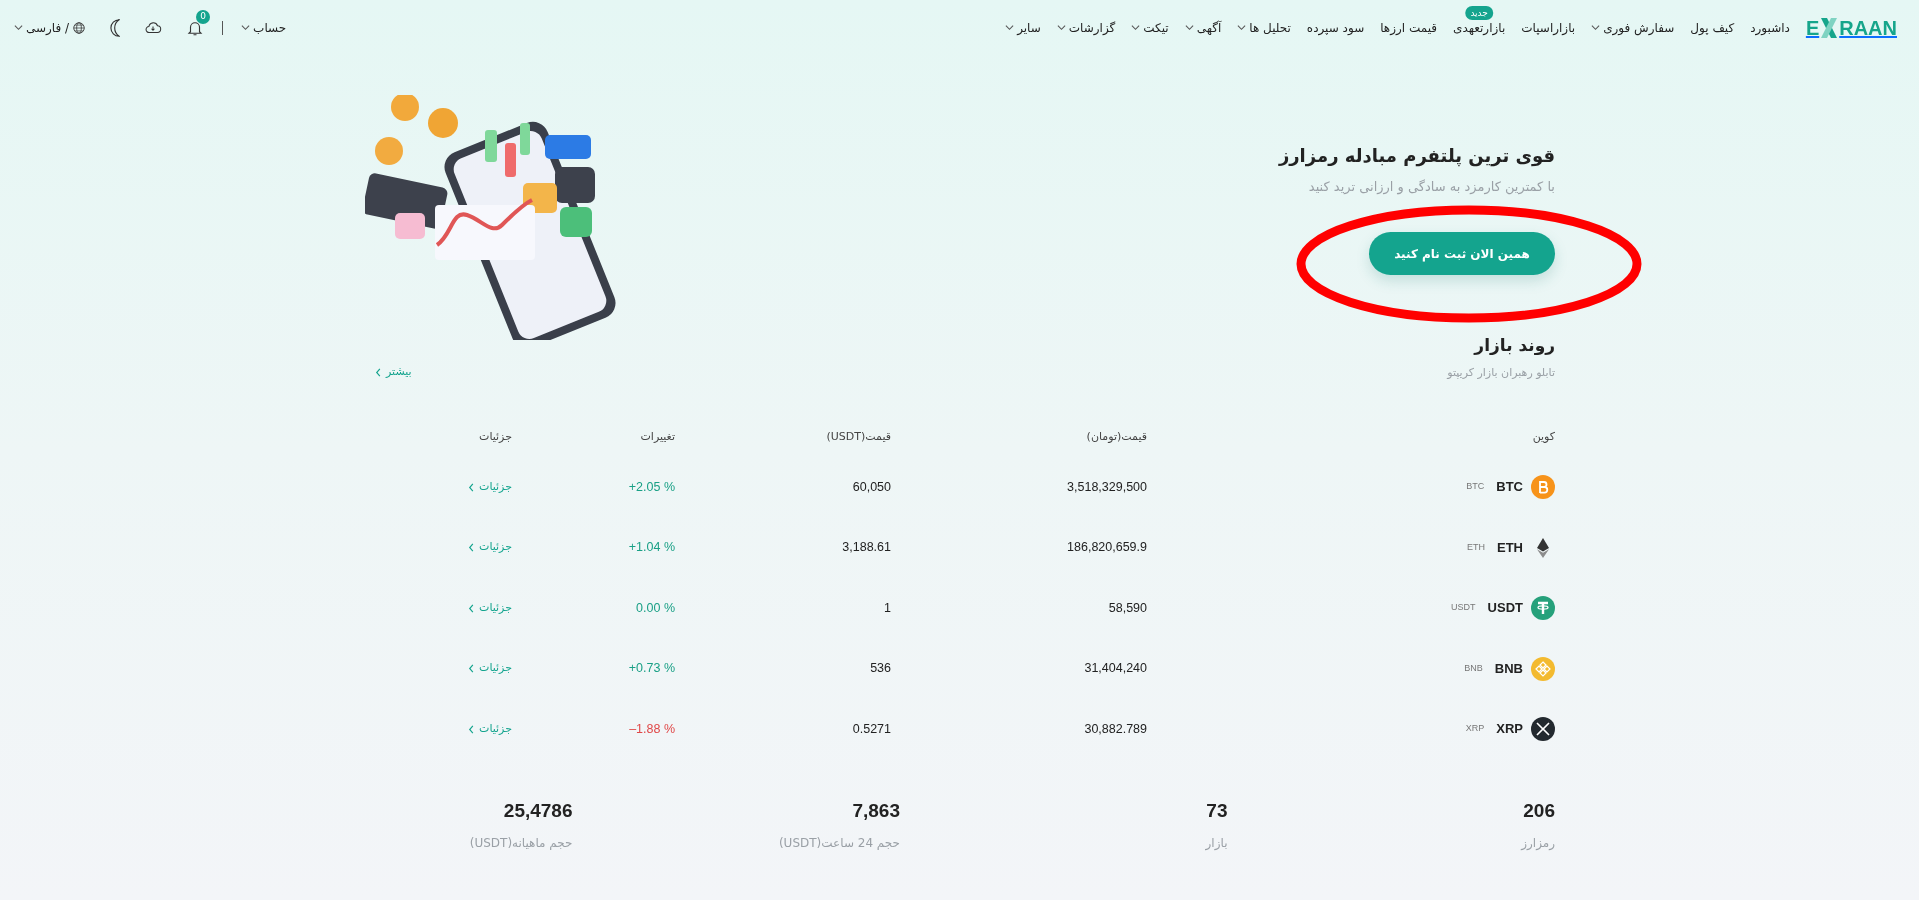 Image resolution: width=1919 pixels, height=900 pixels. Describe the element at coordinates (875, 811) in the screenshot. I see `stat-value: 7,863` at that location.